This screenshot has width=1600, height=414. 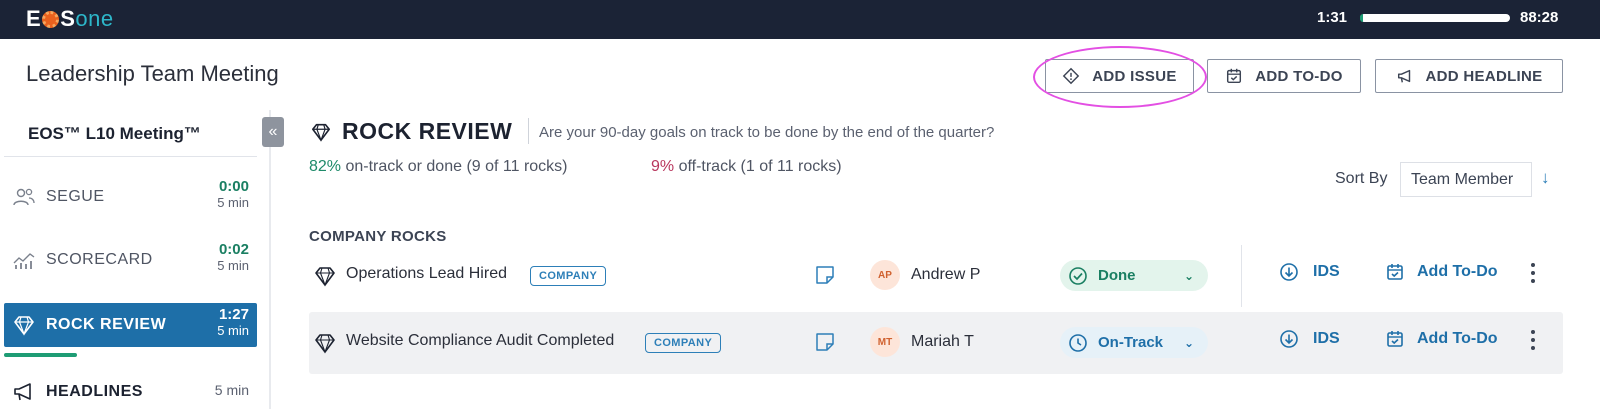 I want to click on sort-by-label: Sort By, so click(x=1361, y=178).